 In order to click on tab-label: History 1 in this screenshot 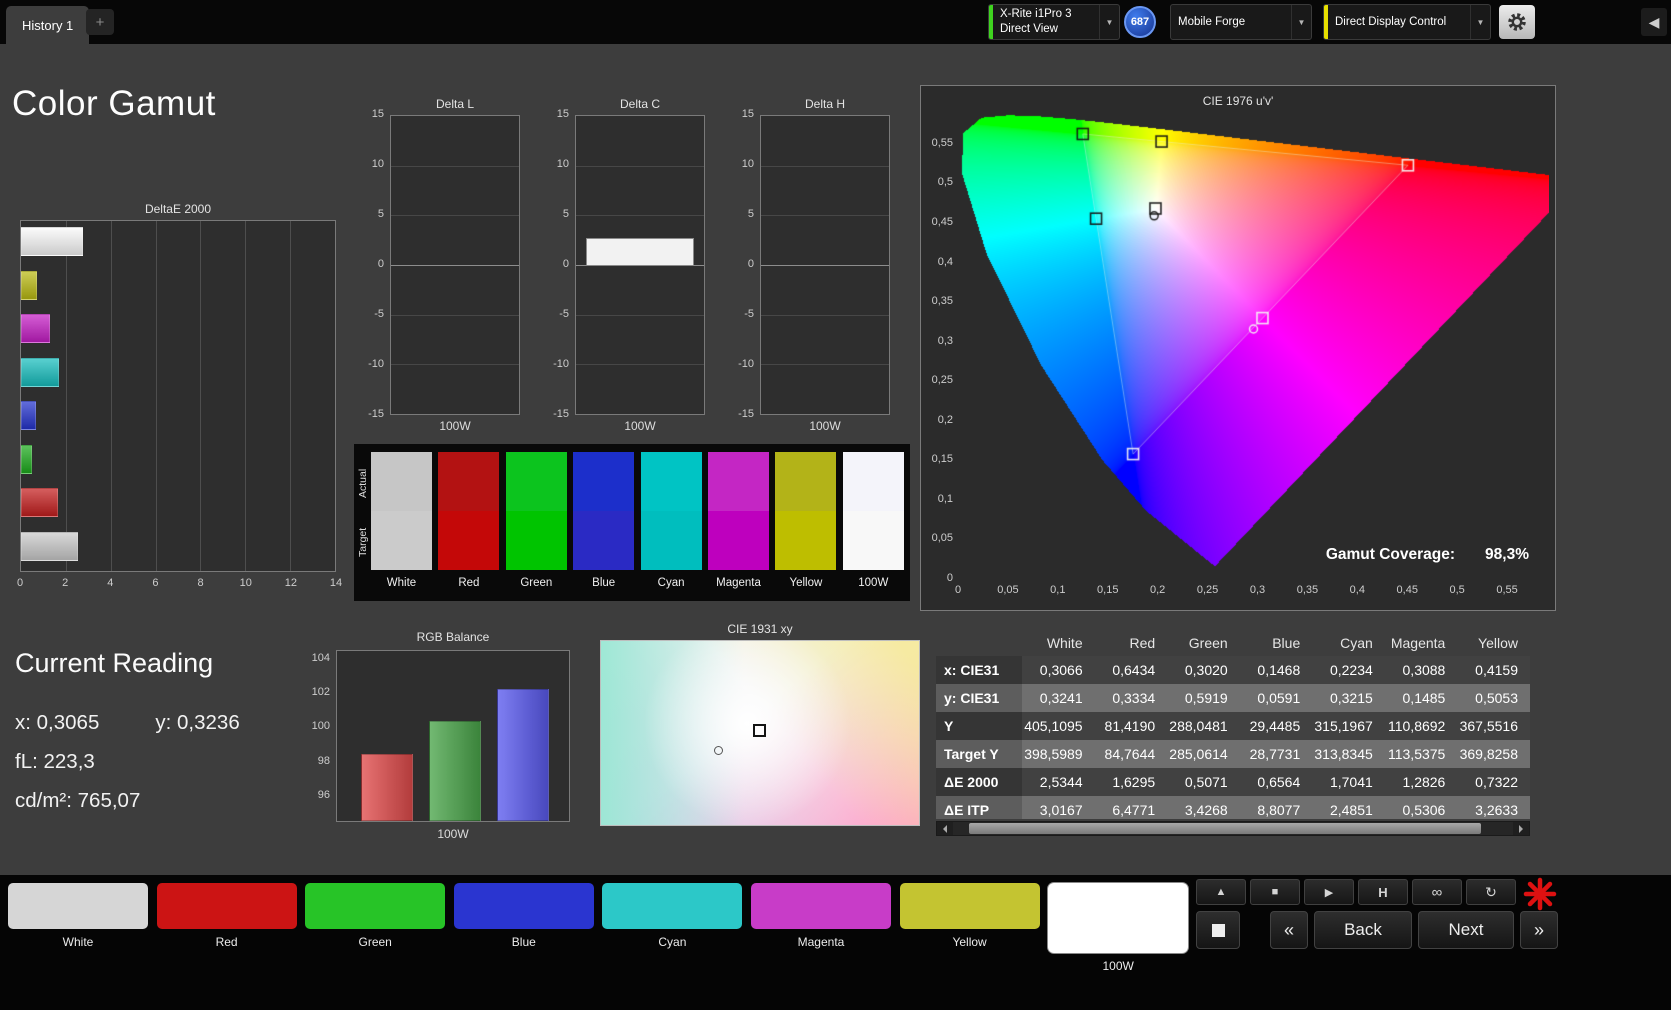, I will do `click(48, 25)`.